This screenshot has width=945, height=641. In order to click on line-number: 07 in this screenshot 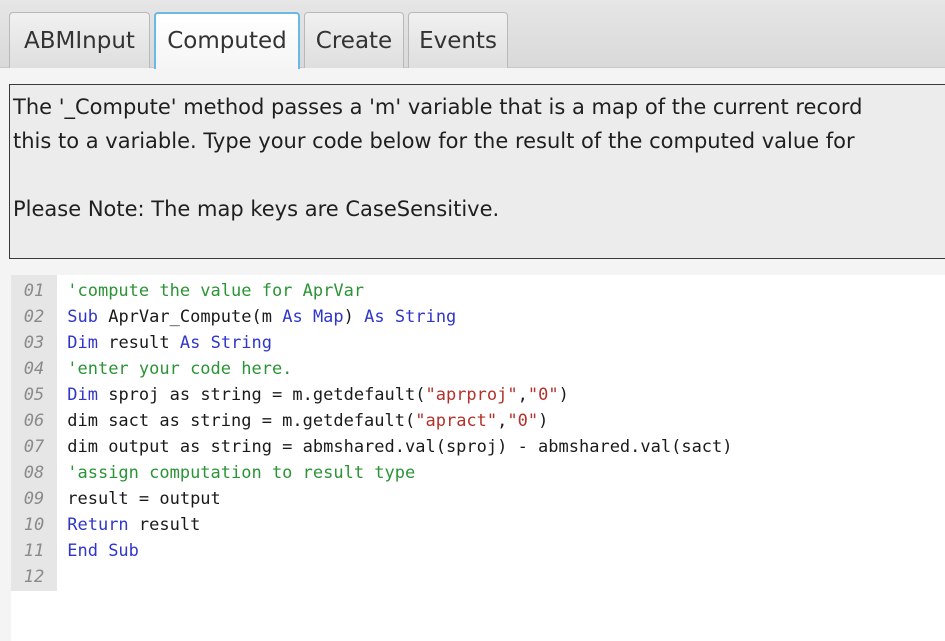, I will do `click(34, 447)`.